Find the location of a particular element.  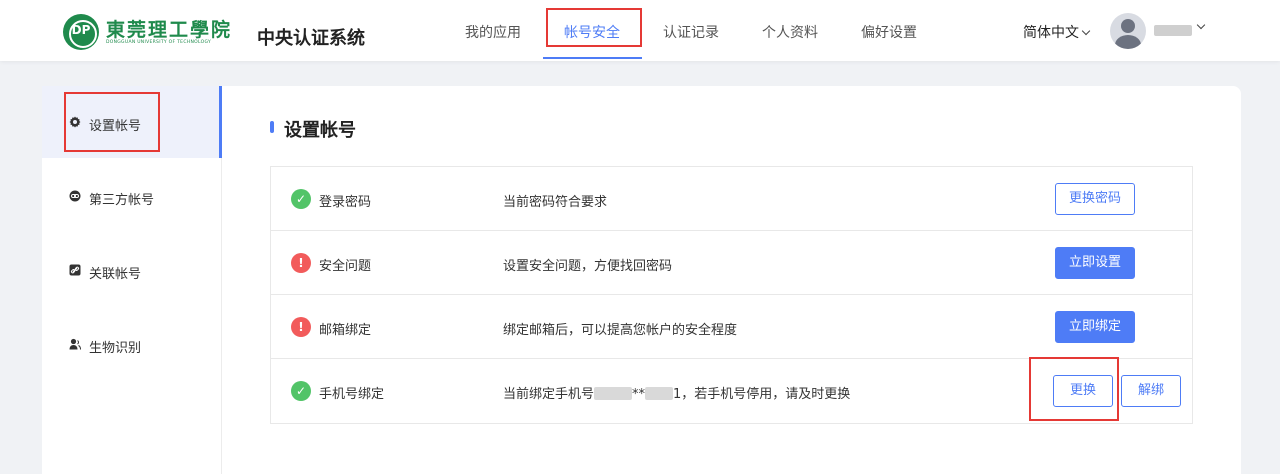

sidebar: 设置帐号 第三方帐号 关联帐号 生物识别 is located at coordinates (132, 280).